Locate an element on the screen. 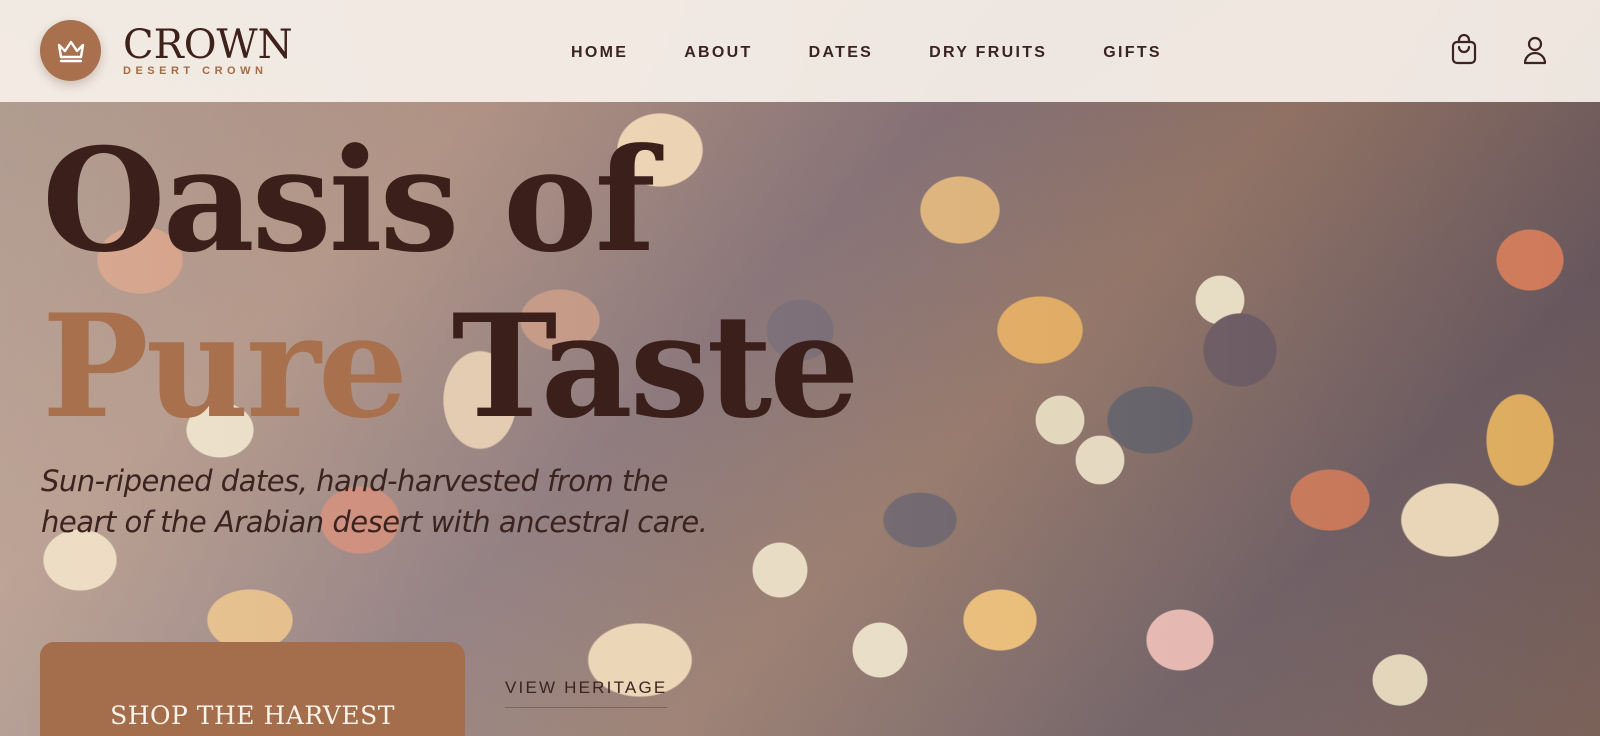 The image size is (1600, 736). account-button is located at coordinates (1535, 50).